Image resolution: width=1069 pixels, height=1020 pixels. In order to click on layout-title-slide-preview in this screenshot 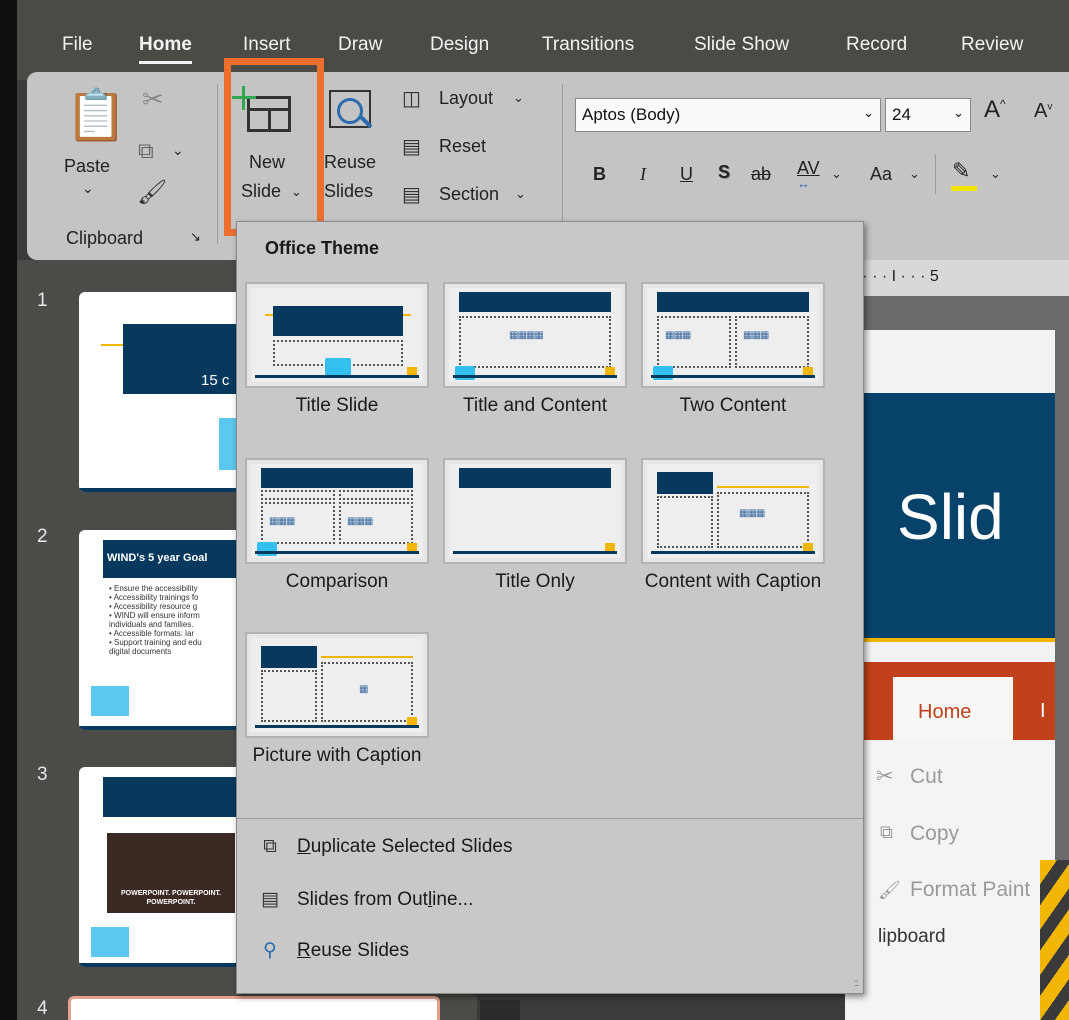, I will do `click(337, 335)`.